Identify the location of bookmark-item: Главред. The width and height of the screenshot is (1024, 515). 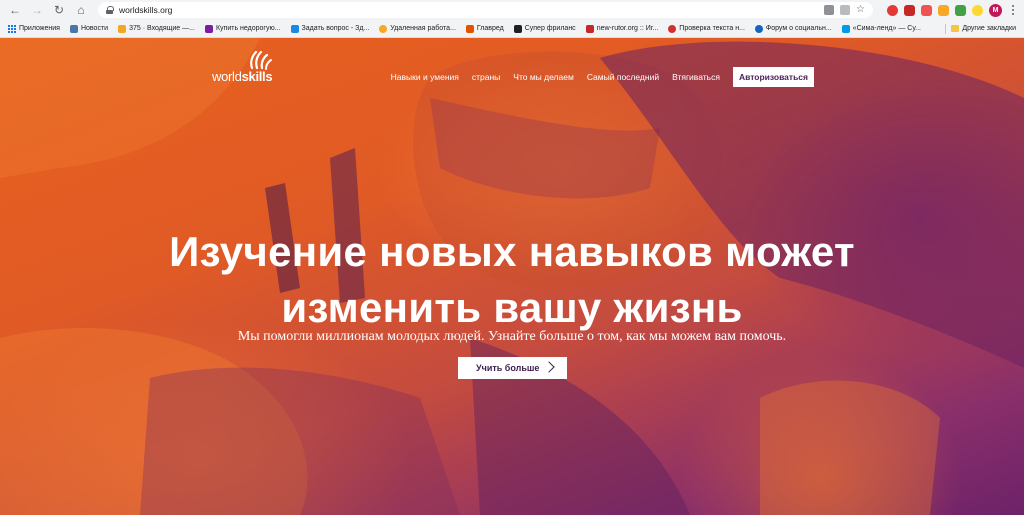
(484, 28).